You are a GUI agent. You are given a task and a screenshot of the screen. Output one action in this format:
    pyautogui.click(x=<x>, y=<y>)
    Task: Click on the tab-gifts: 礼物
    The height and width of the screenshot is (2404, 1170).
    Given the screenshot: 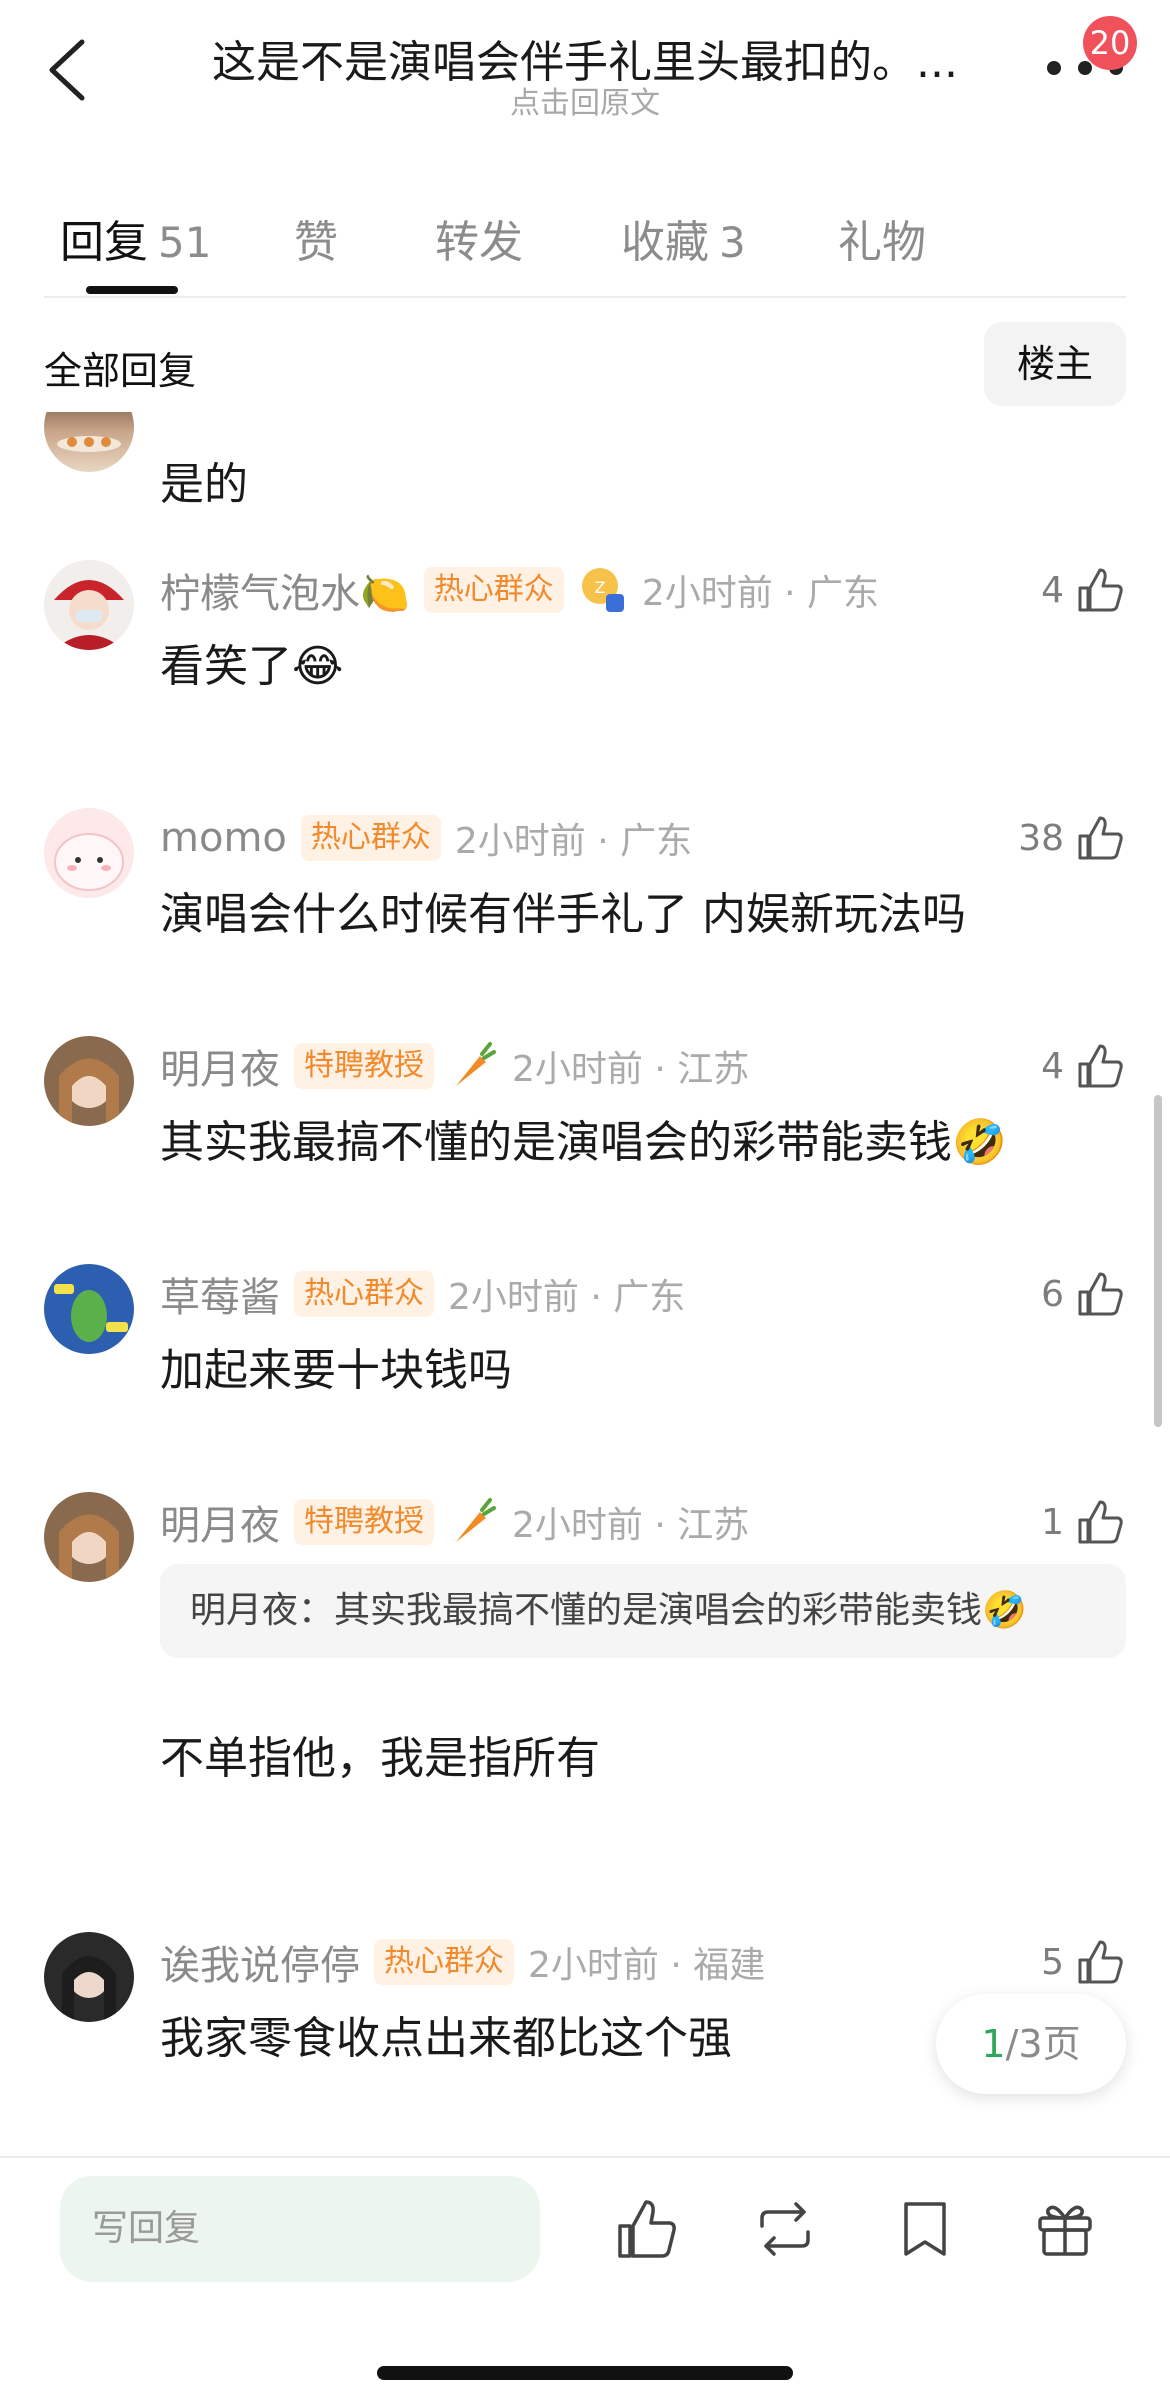 What is the action you would take?
    pyautogui.click(x=882, y=238)
    